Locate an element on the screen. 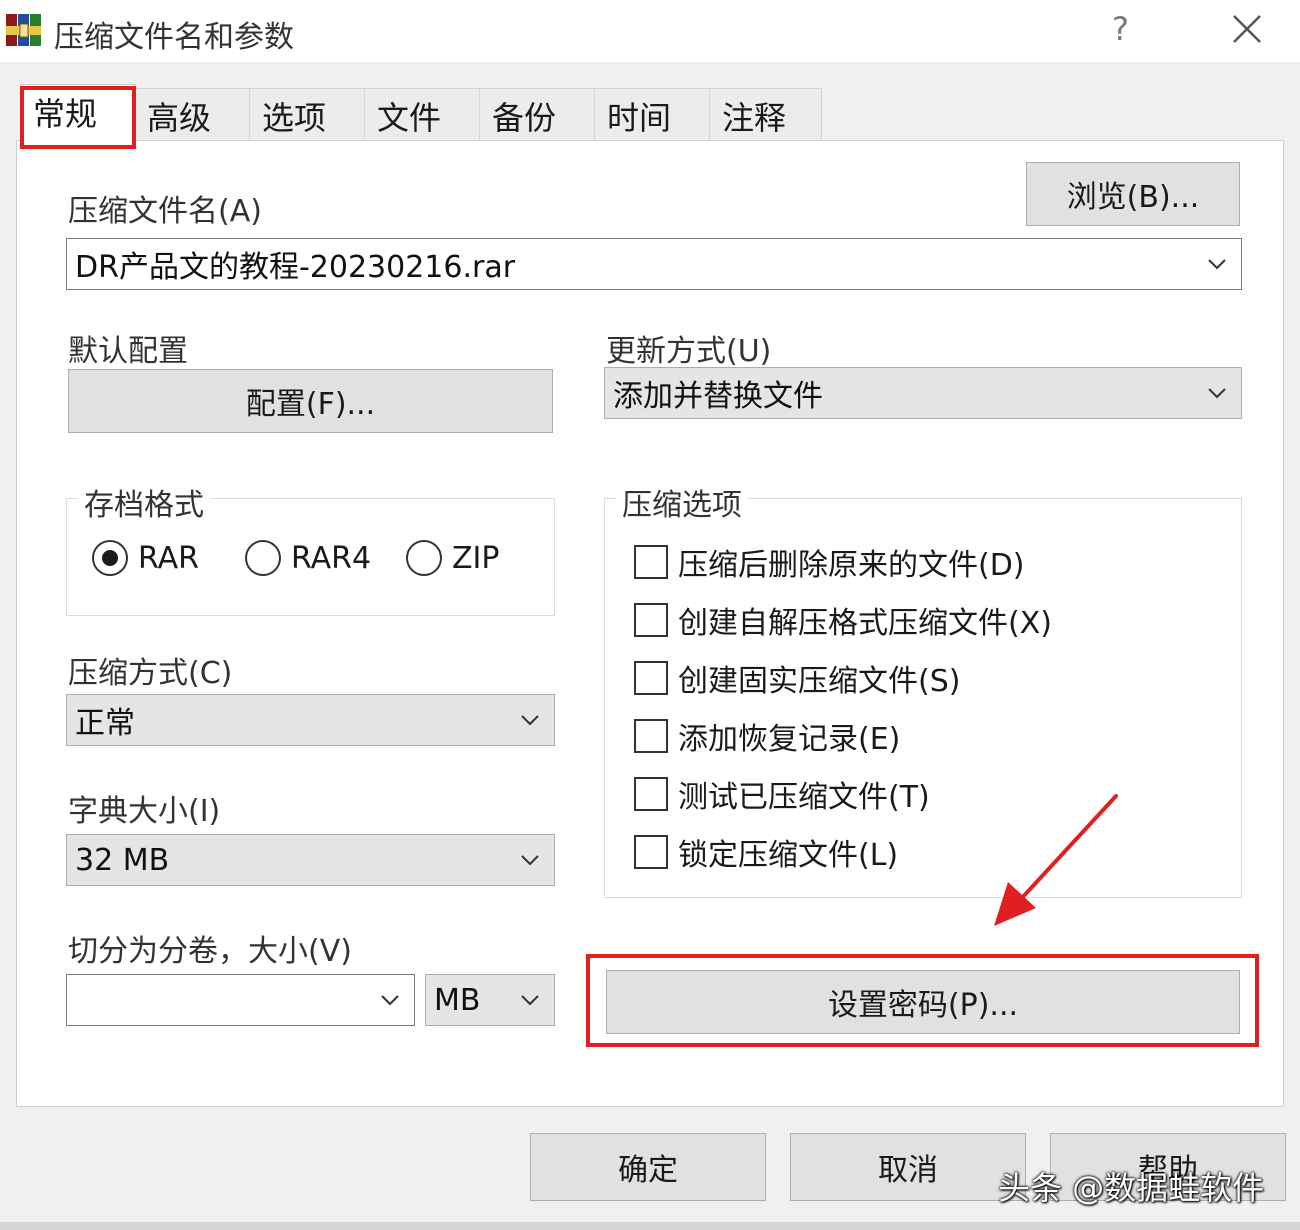 Image resolution: width=1300 pixels, height=1230 pixels. red-arrow-annotation is located at coordinates (1056, 860).